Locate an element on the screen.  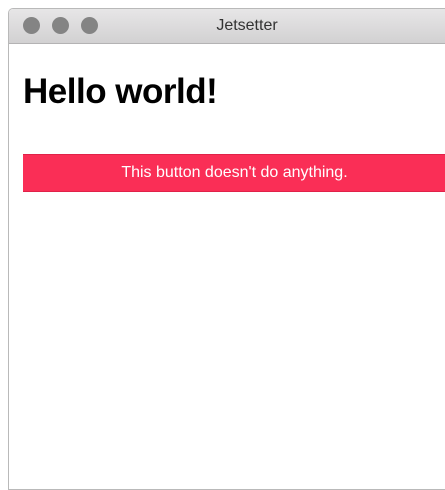
do-nothing-button: This button doesn't do anything. is located at coordinates (234, 173).